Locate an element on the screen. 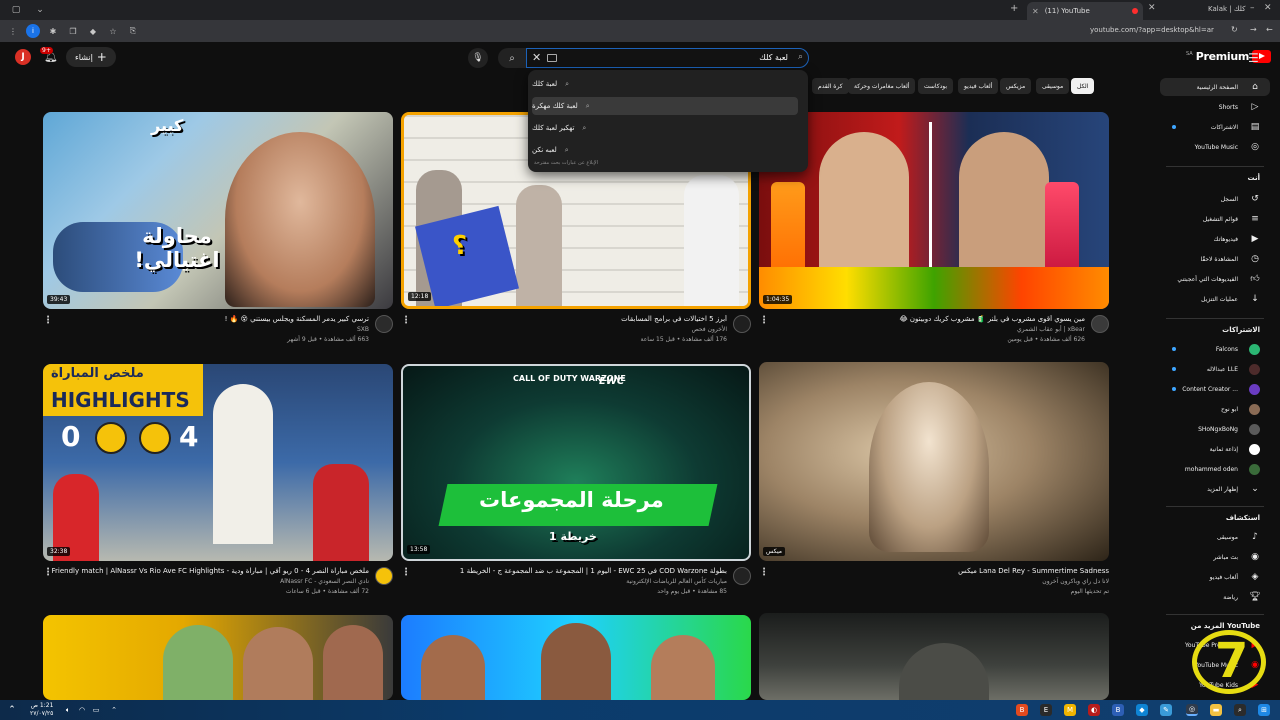 The height and width of the screenshot is (720, 1280). video-thumbnail: 1:04:35 is located at coordinates (934, 210).